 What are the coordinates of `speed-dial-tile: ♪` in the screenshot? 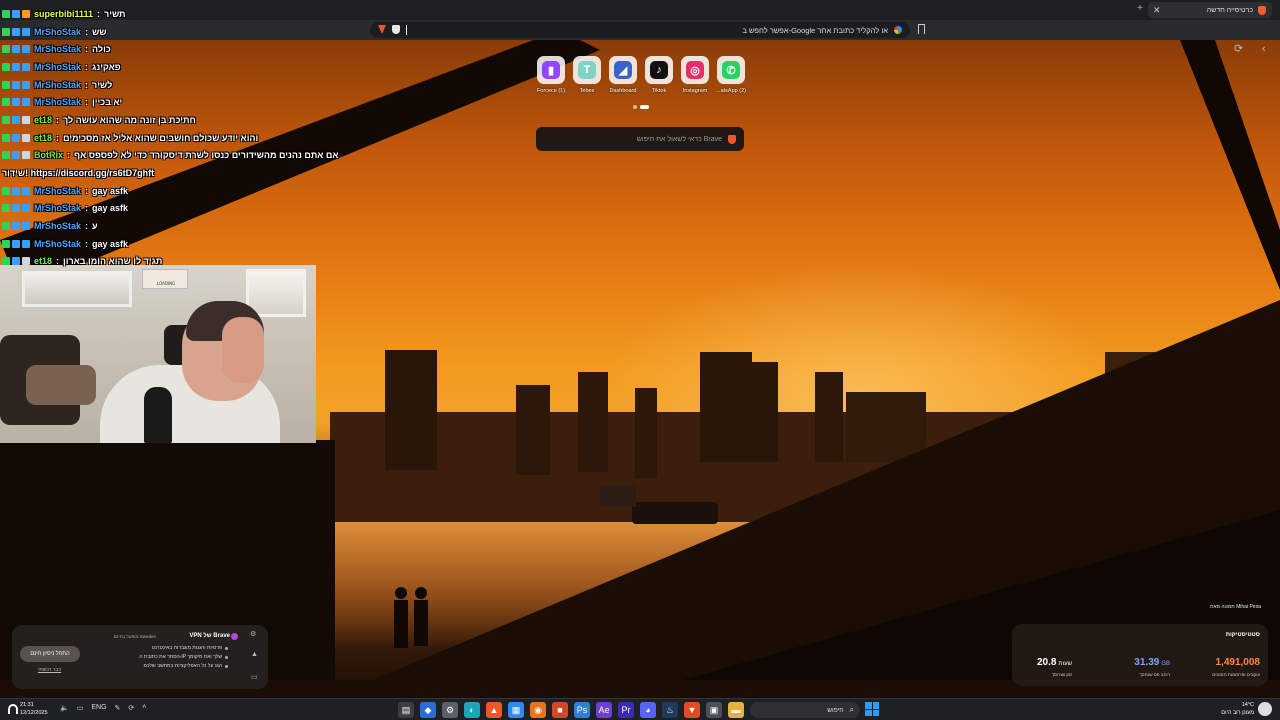 It's located at (659, 70).